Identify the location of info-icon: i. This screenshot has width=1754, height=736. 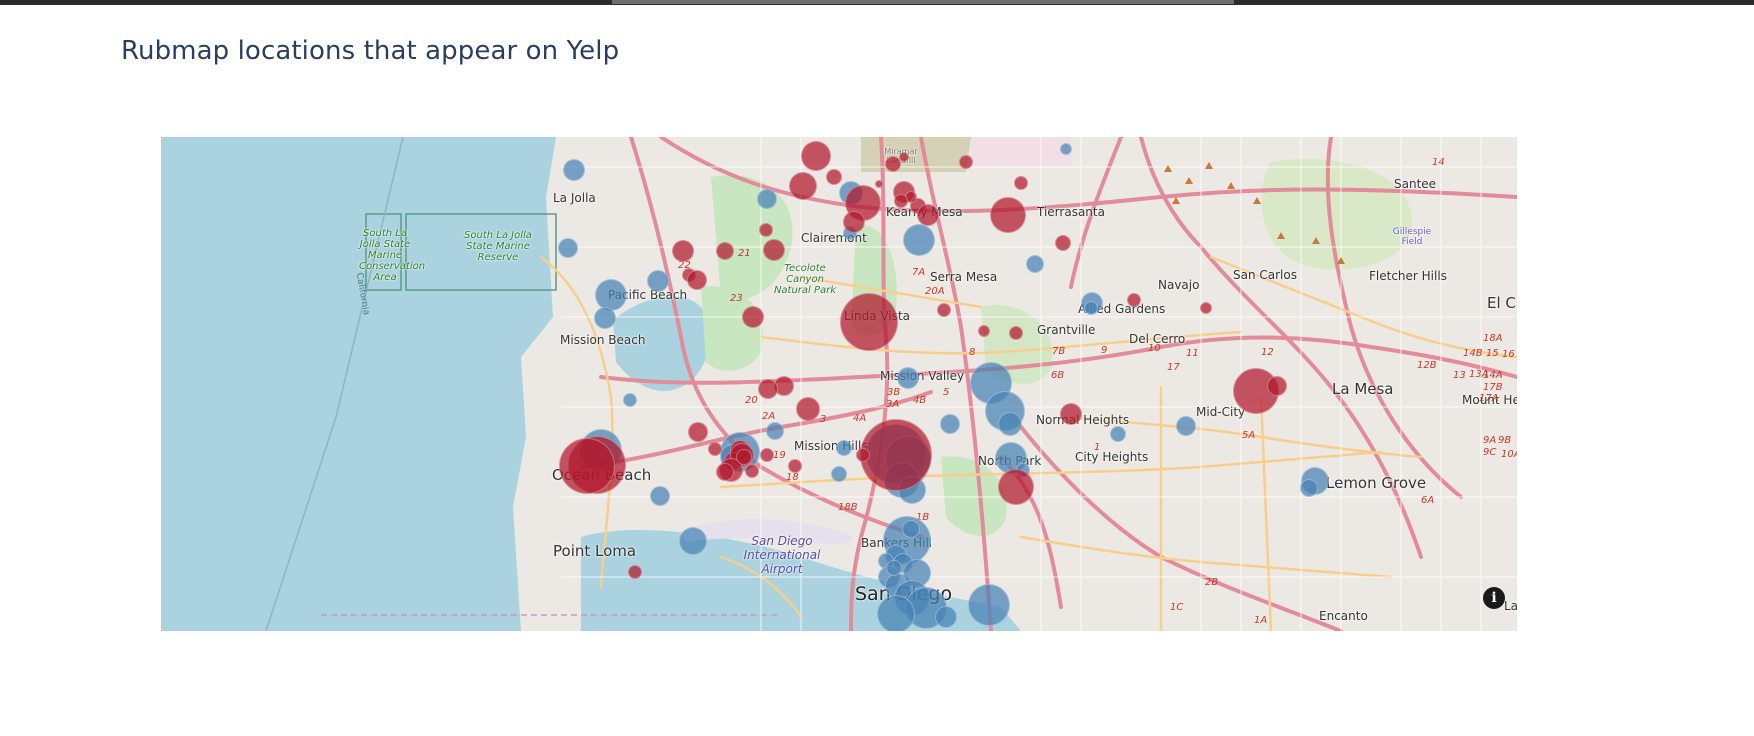
(1494, 598).